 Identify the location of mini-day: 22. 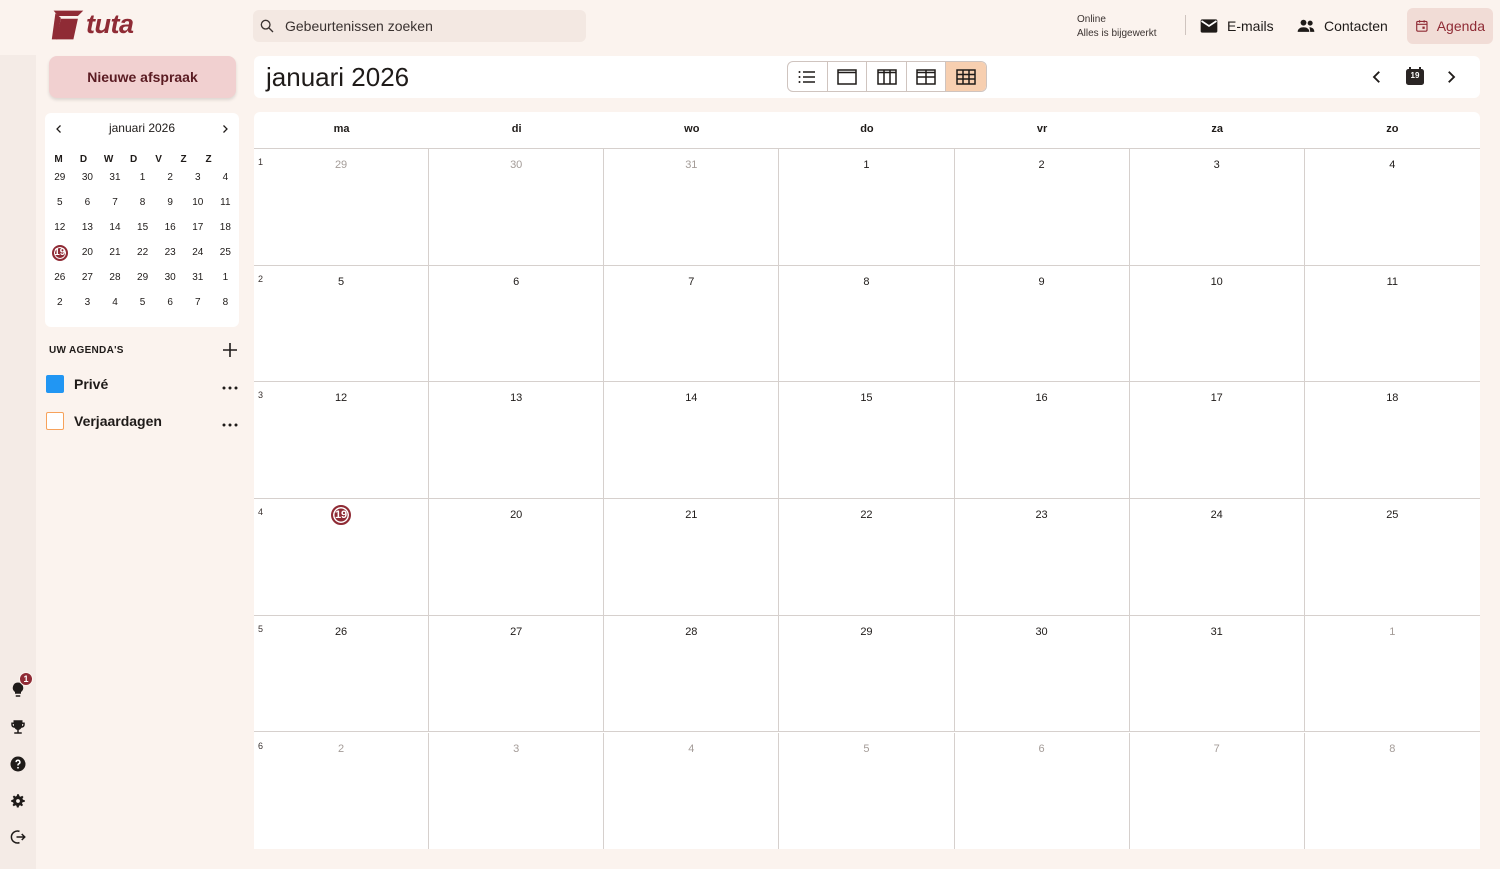
(143, 257).